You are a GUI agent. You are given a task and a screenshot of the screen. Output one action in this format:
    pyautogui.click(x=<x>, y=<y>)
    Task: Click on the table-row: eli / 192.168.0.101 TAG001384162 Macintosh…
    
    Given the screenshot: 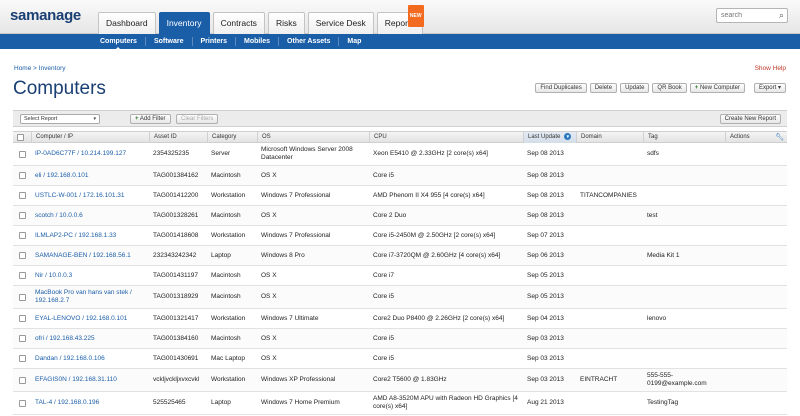 What is the action you would take?
    pyautogui.click(x=400, y=176)
    